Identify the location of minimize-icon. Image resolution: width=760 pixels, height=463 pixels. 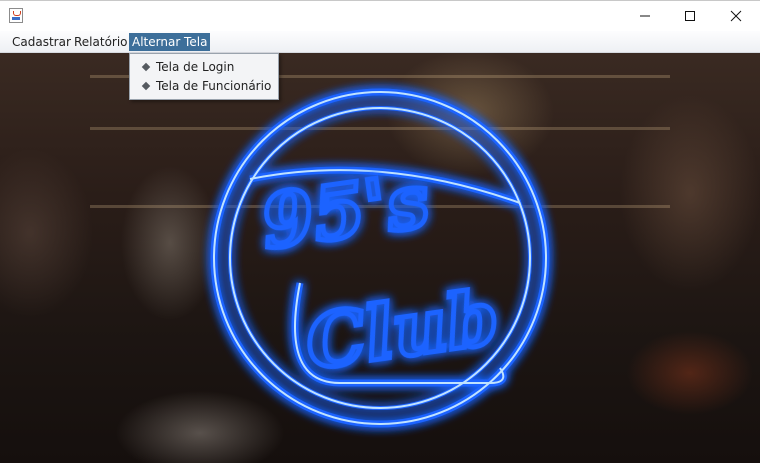
(645, 16).